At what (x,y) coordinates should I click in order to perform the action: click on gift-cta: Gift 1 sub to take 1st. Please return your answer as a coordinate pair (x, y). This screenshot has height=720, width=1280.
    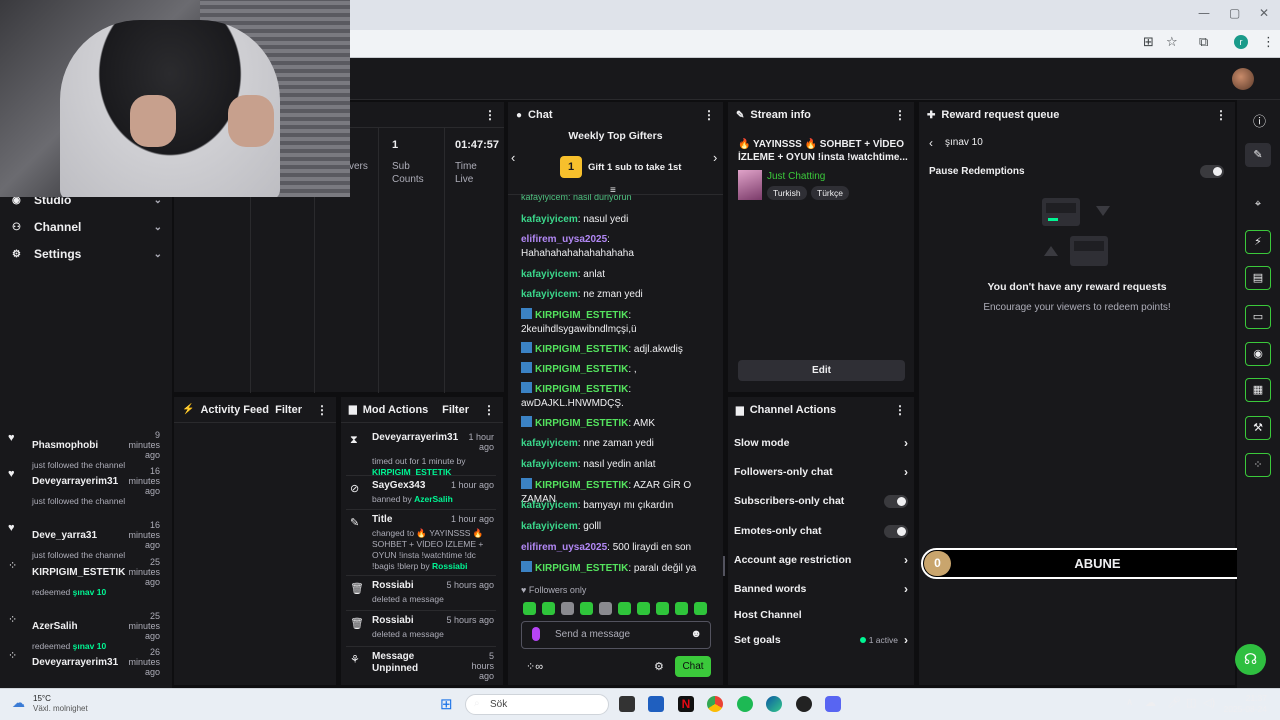
    Looking at the image, I should click on (634, 167).